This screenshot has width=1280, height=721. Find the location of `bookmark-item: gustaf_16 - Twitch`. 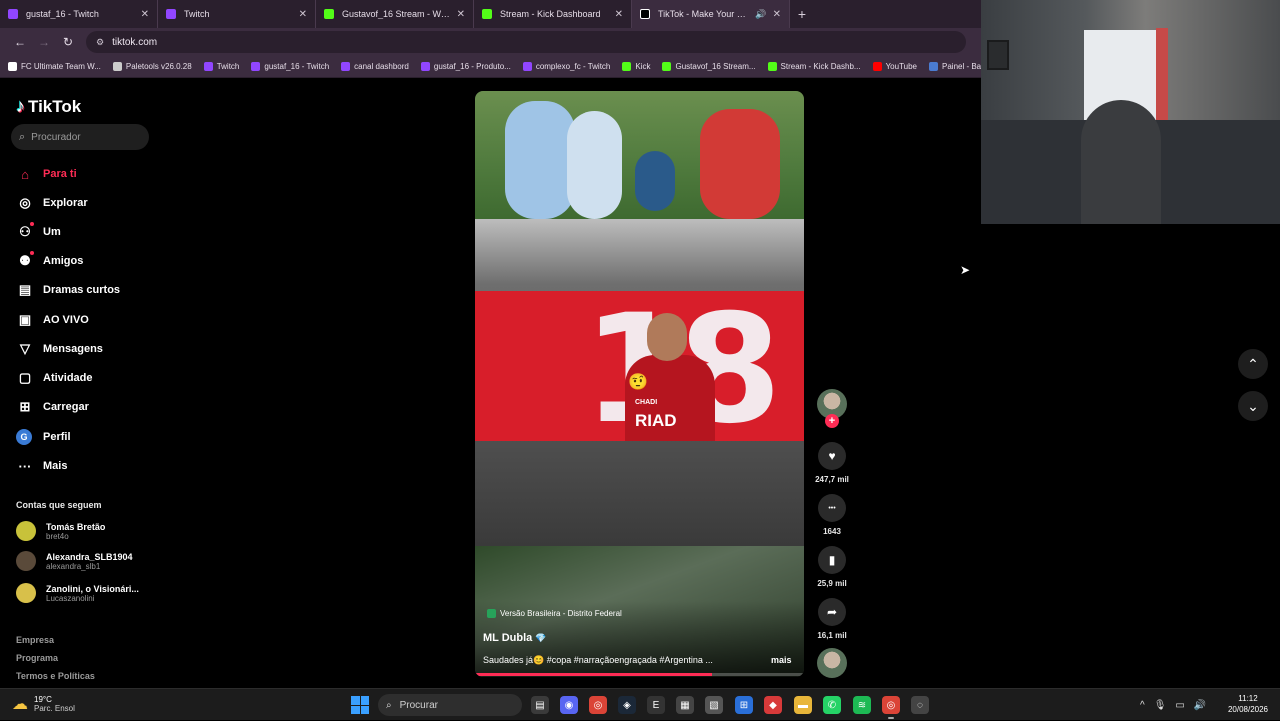

bookmark-item: gustaf_16 - Twitch is located at coordinates (290, 66).